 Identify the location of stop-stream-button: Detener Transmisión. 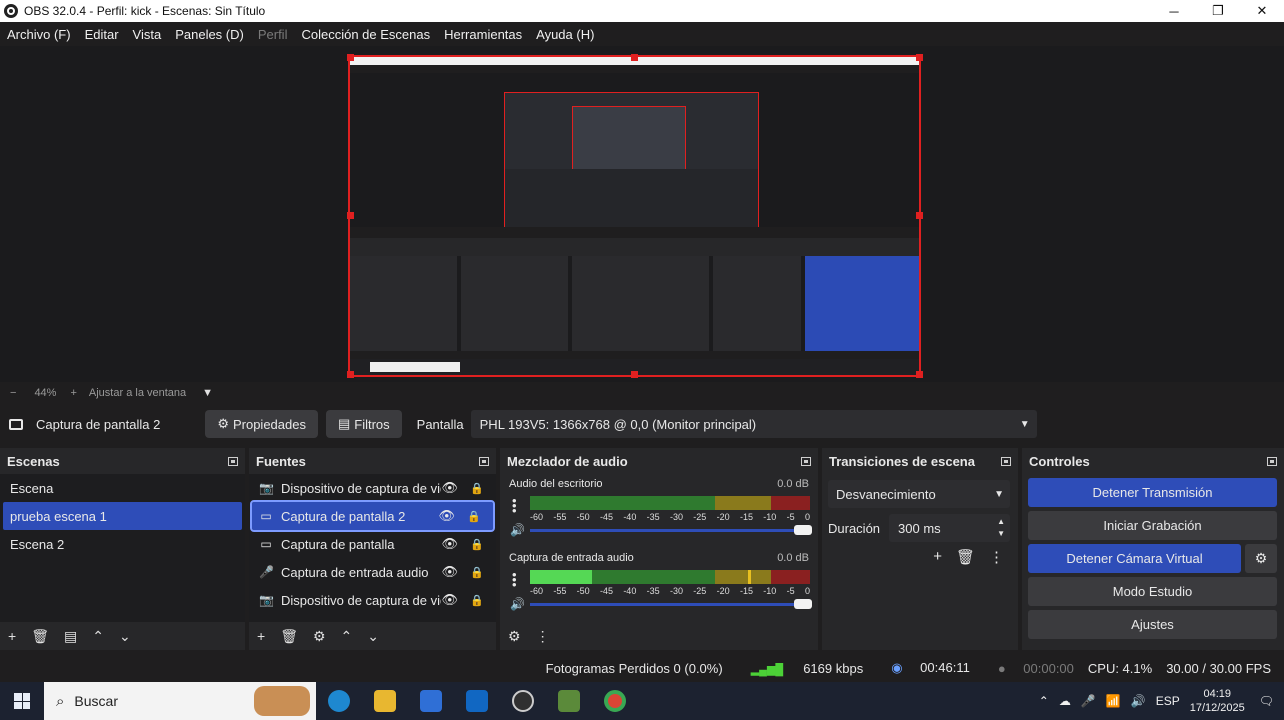
(1152, 492).